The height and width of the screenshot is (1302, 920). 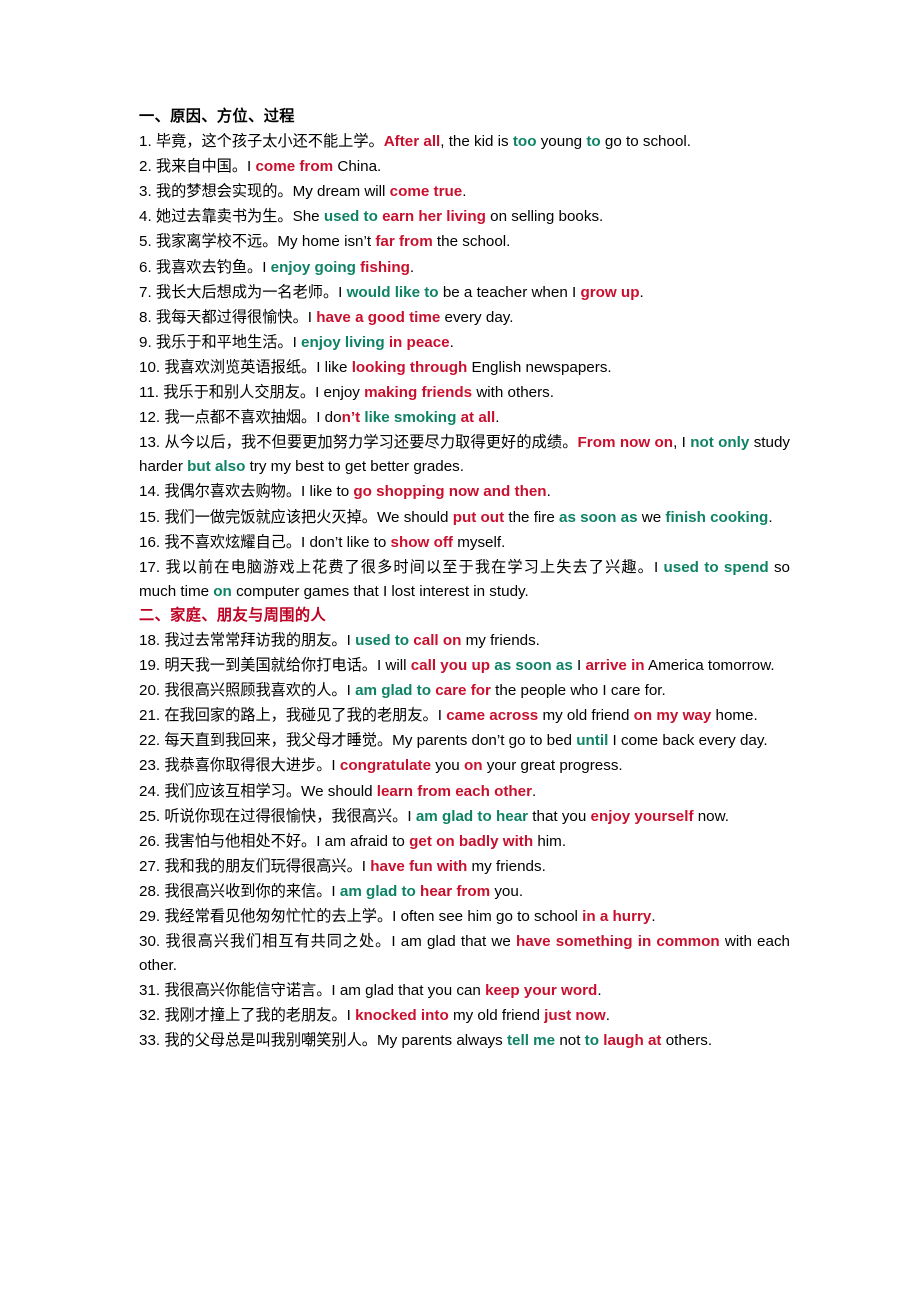 What do you see at coordinates (404, 242) in the screenshot?
I see `phrase-red: far from` at bounding box center [404, 242].